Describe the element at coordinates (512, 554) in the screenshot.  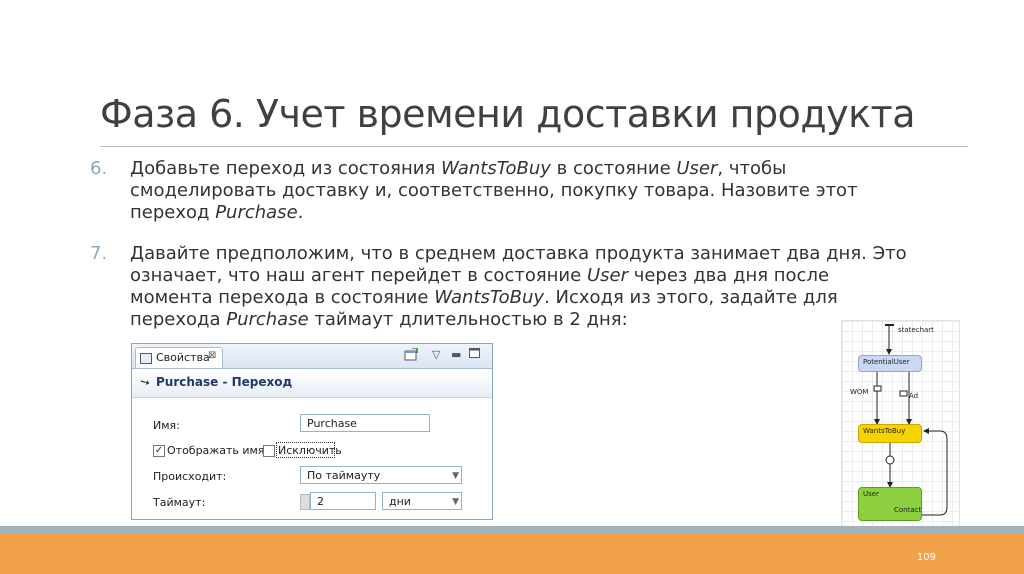
I see `footer-band-orange` at that location.